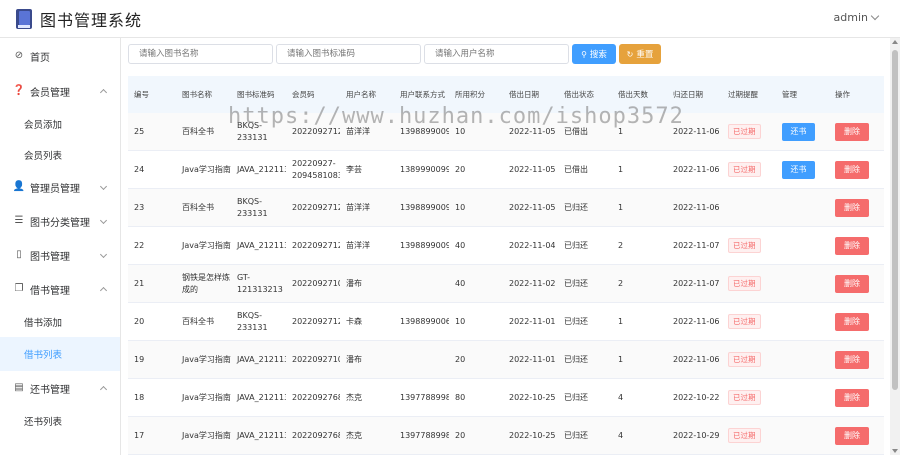  I want to click on cell-user-name: 杰克, so click(354, 435).